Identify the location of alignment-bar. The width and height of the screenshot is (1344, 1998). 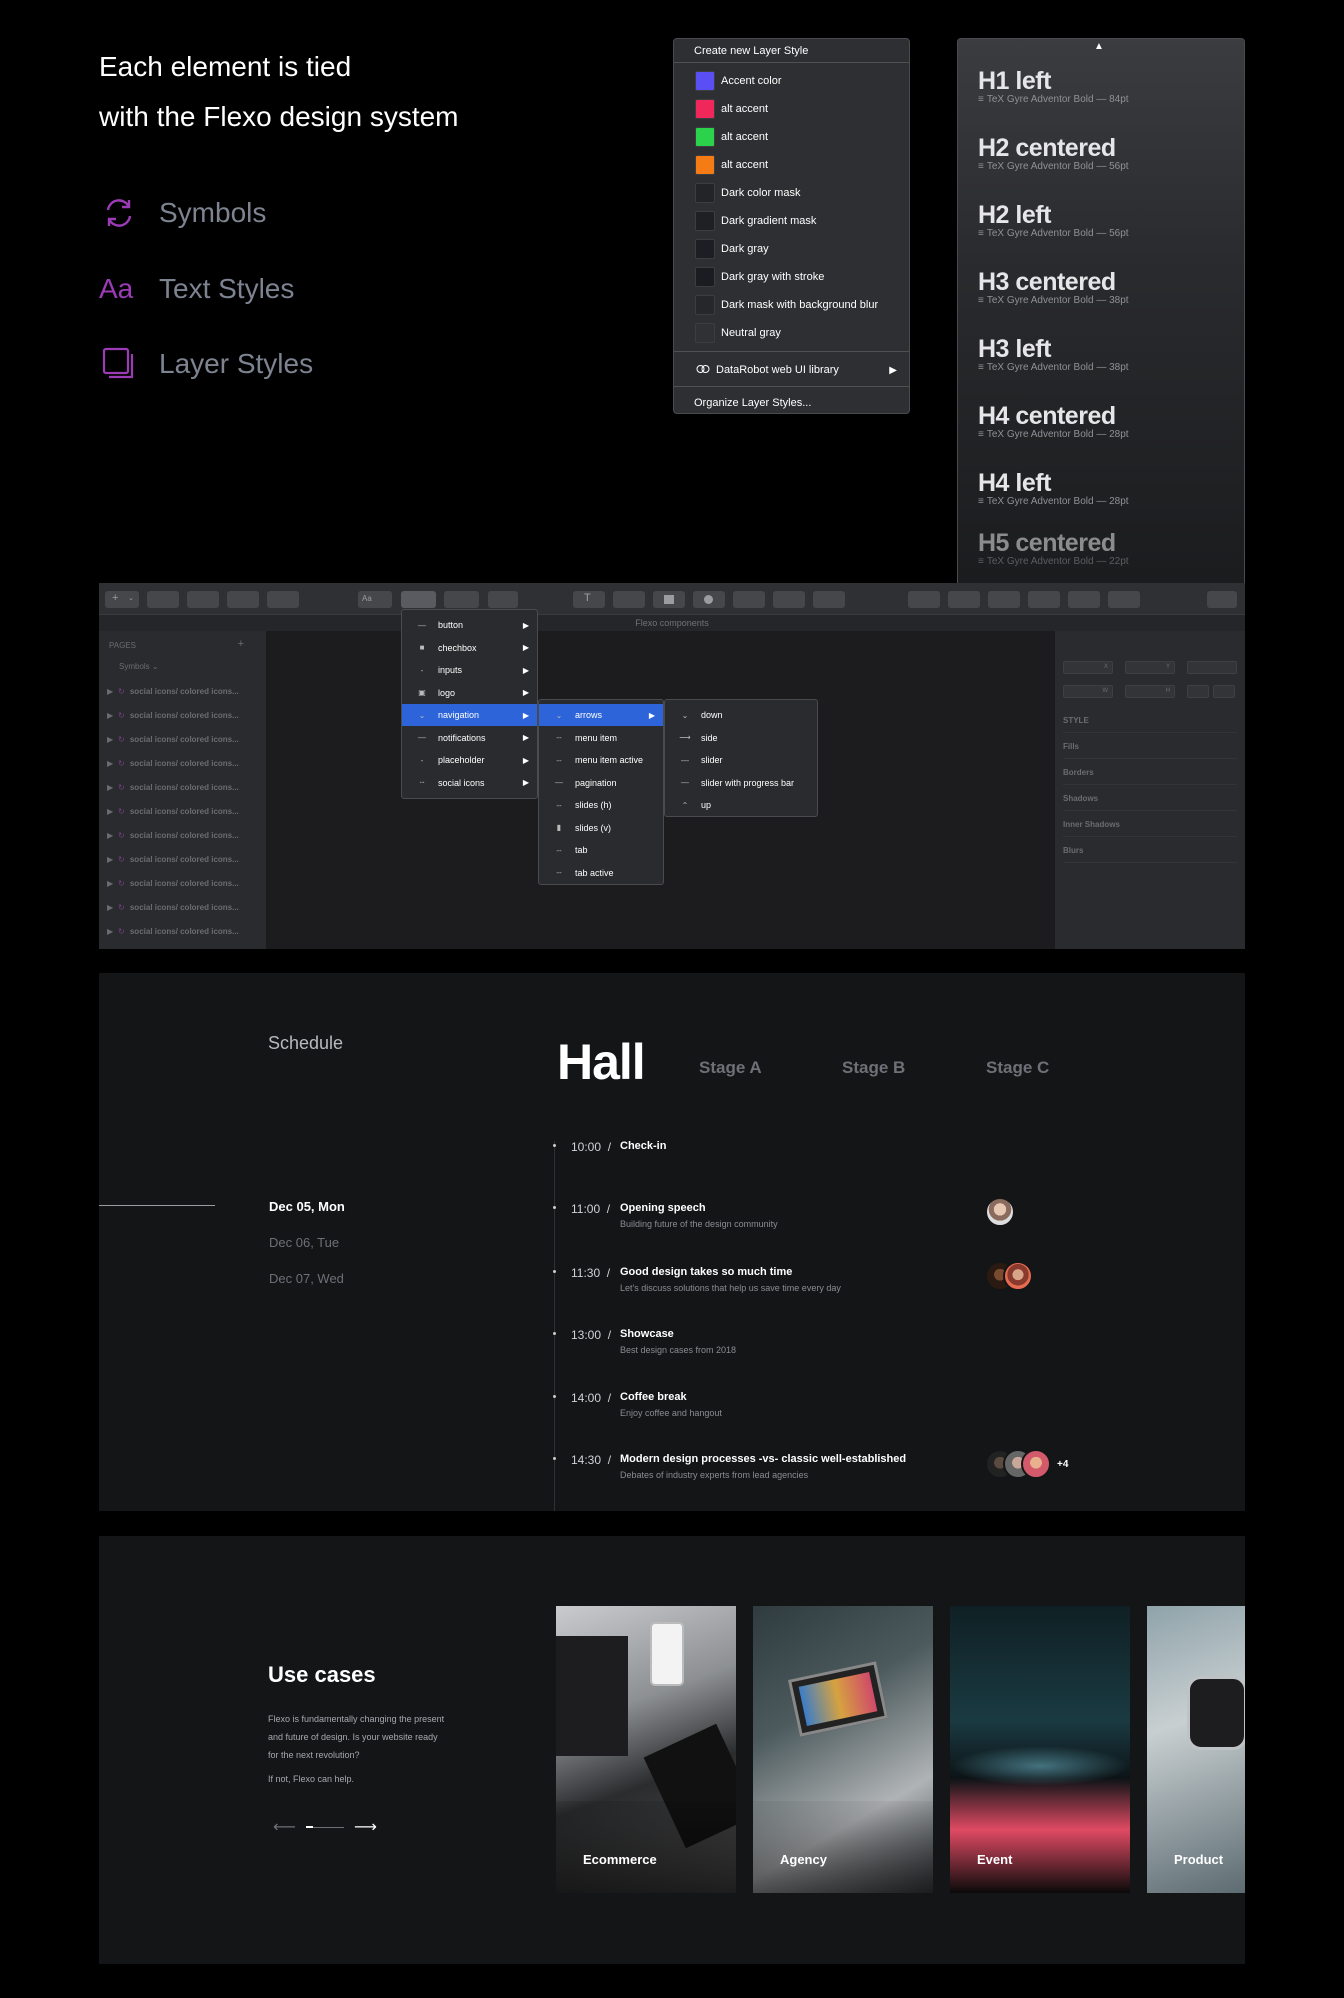
(1148, 643).